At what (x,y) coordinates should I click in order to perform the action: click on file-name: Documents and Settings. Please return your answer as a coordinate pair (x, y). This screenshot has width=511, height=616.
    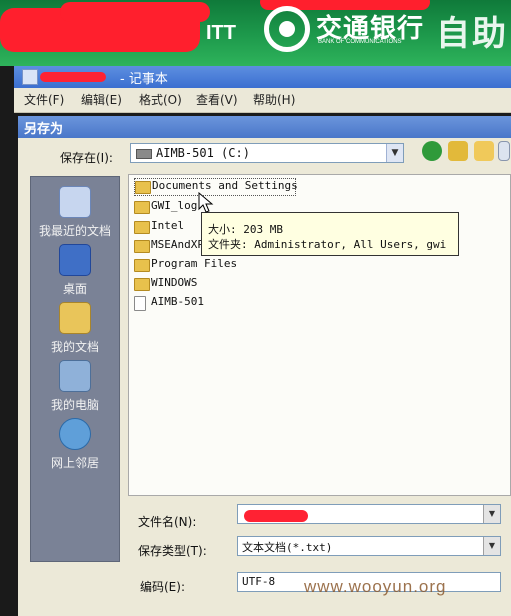
    Looking at the image, I should click on (225, 185).